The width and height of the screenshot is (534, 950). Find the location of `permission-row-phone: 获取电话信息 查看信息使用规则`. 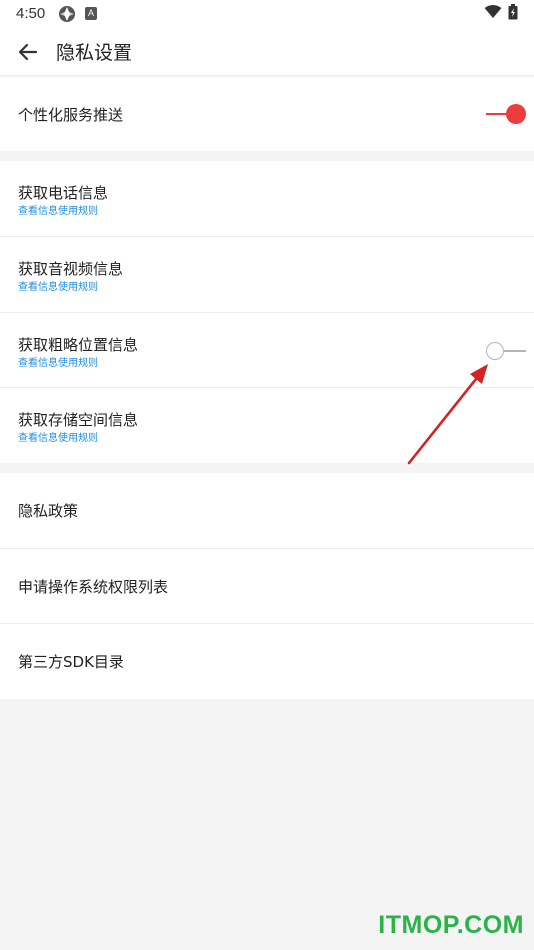

permission-row-phone: 获取电话信息 查看信息使用规则 is located at coordinates (267, 199).